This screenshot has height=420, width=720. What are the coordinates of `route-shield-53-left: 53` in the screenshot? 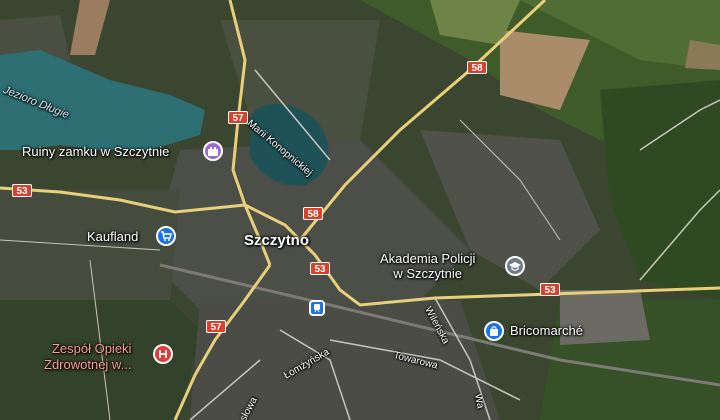 It's located at (22, 190).